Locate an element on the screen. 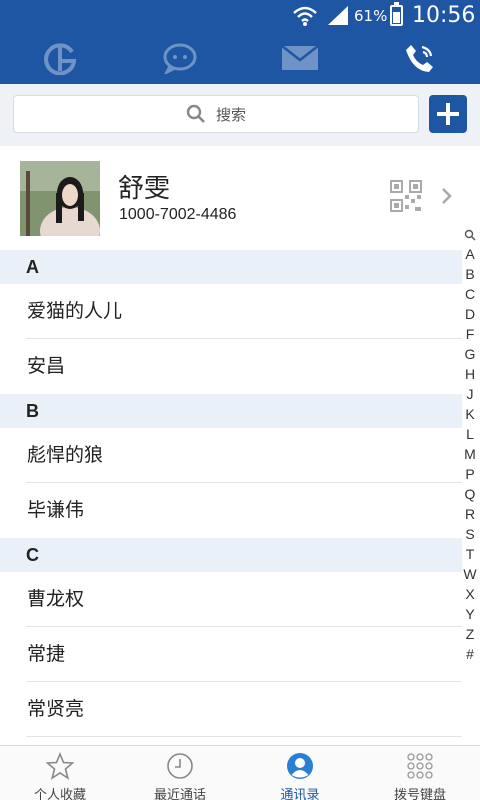  search-input: 搜索 is located at coordinates (216, 114).